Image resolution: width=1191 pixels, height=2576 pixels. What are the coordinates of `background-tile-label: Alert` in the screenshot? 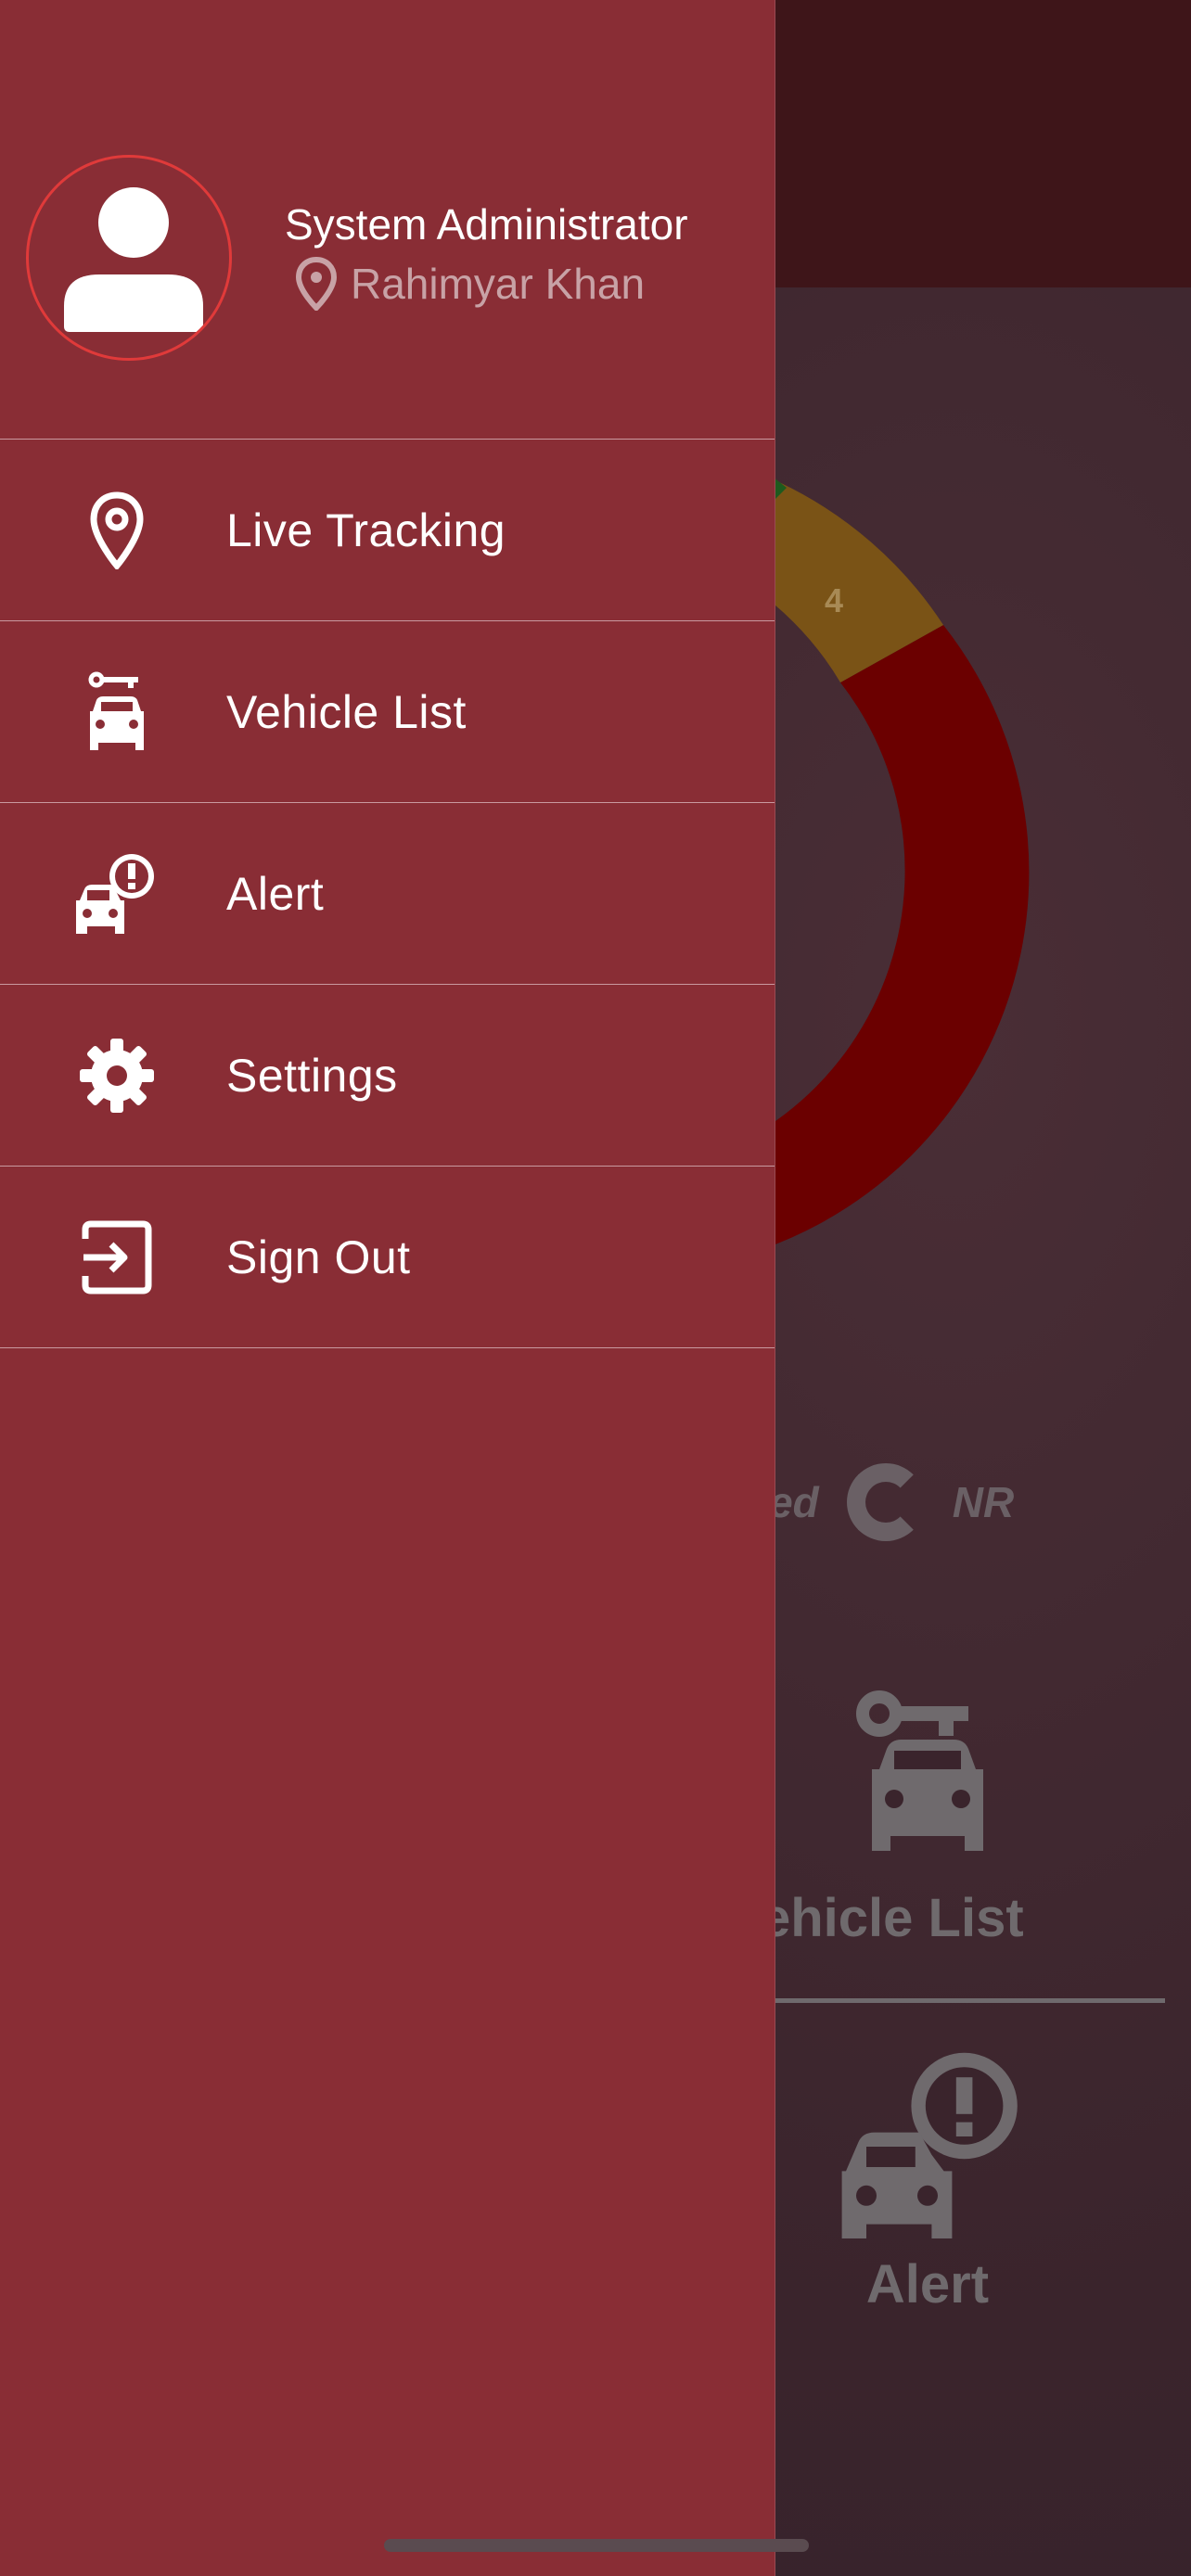 It's located at (927, 2285).